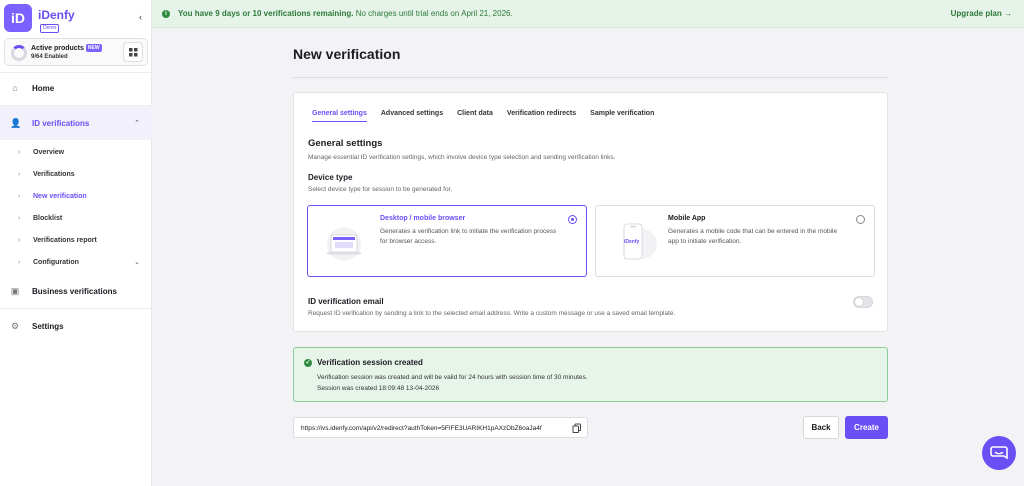  Describe the element at coordinates (866, 427) in the screenshot. I see `create-button: Create` at that location.